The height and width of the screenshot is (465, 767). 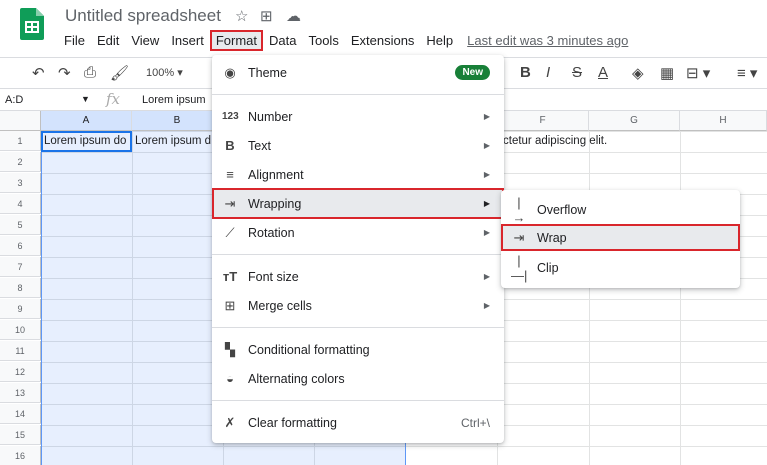 What do you see at coordinates (577, 72) in the screenshot?
I see `strikethrough-icon: S` at bounding box center [577, 72].